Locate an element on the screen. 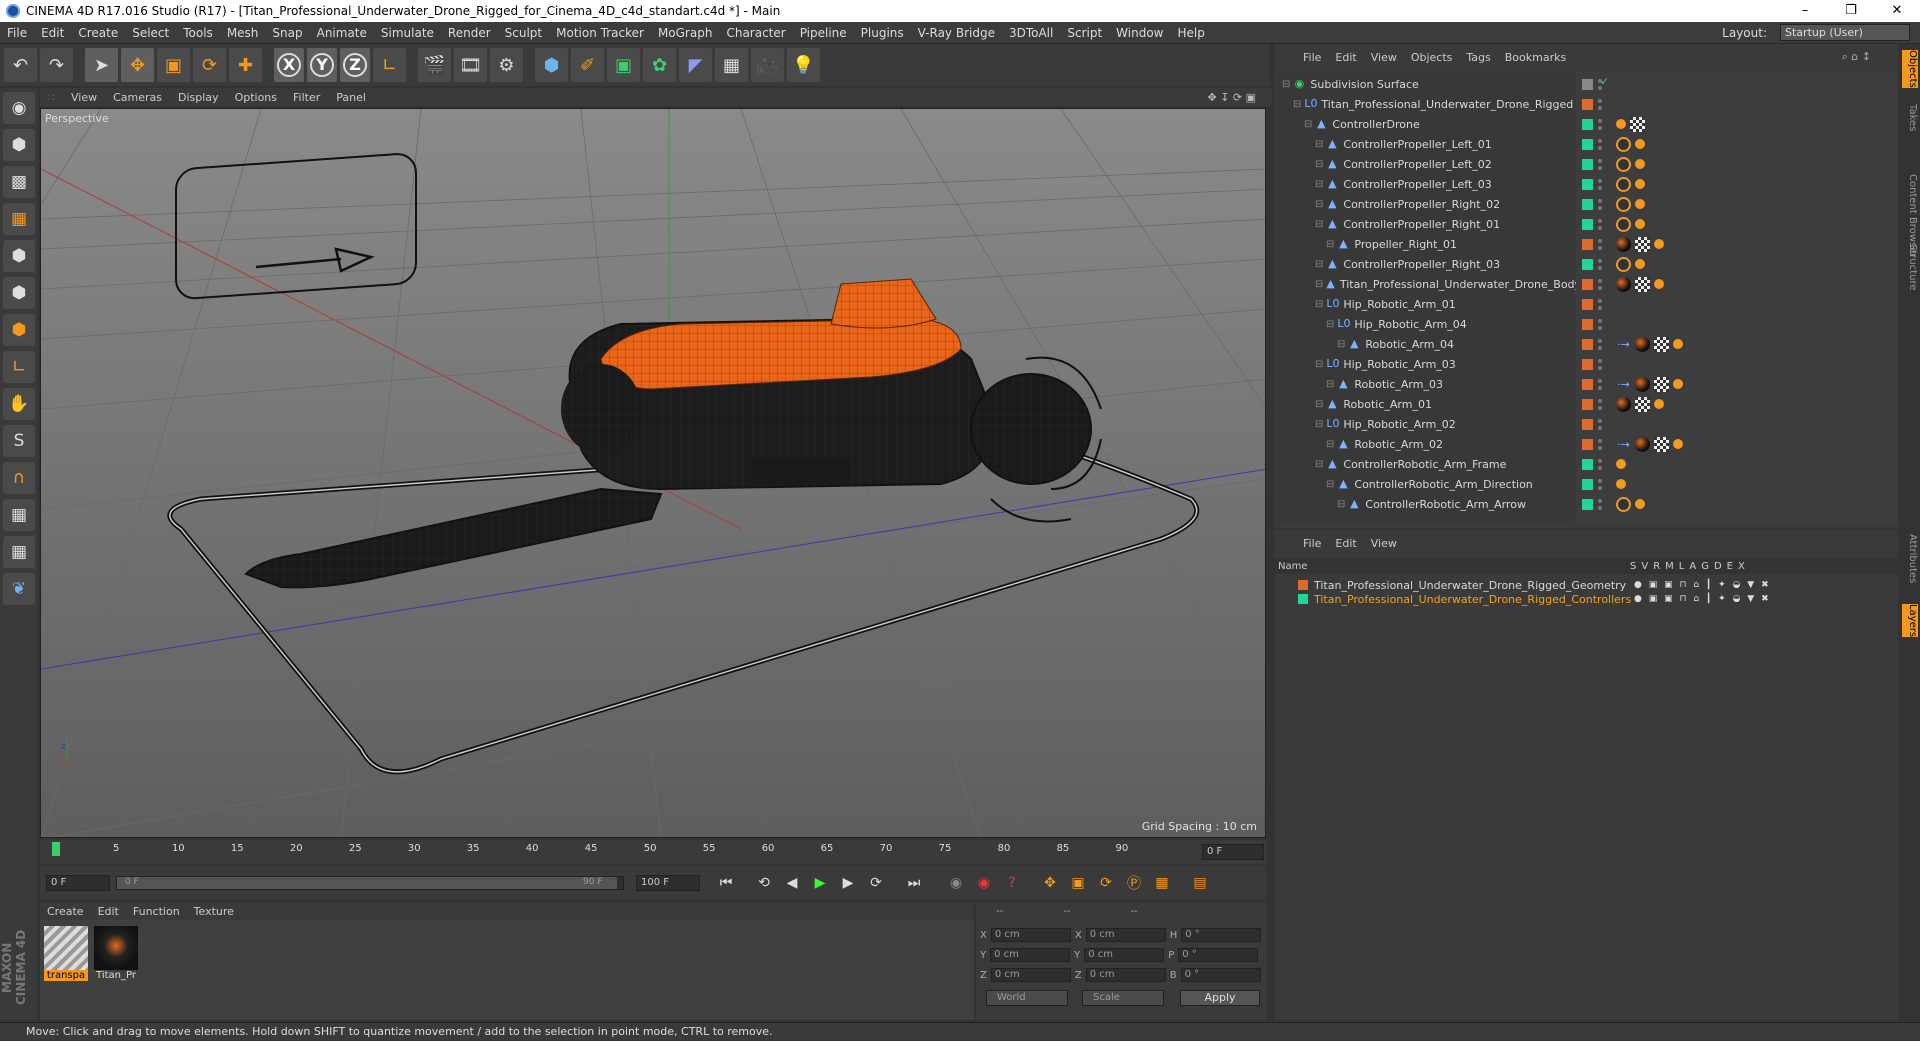 This screenshot has width=1920, height=1041. lock-workplane-icon: ▦ is located at coordinates (19, 515).